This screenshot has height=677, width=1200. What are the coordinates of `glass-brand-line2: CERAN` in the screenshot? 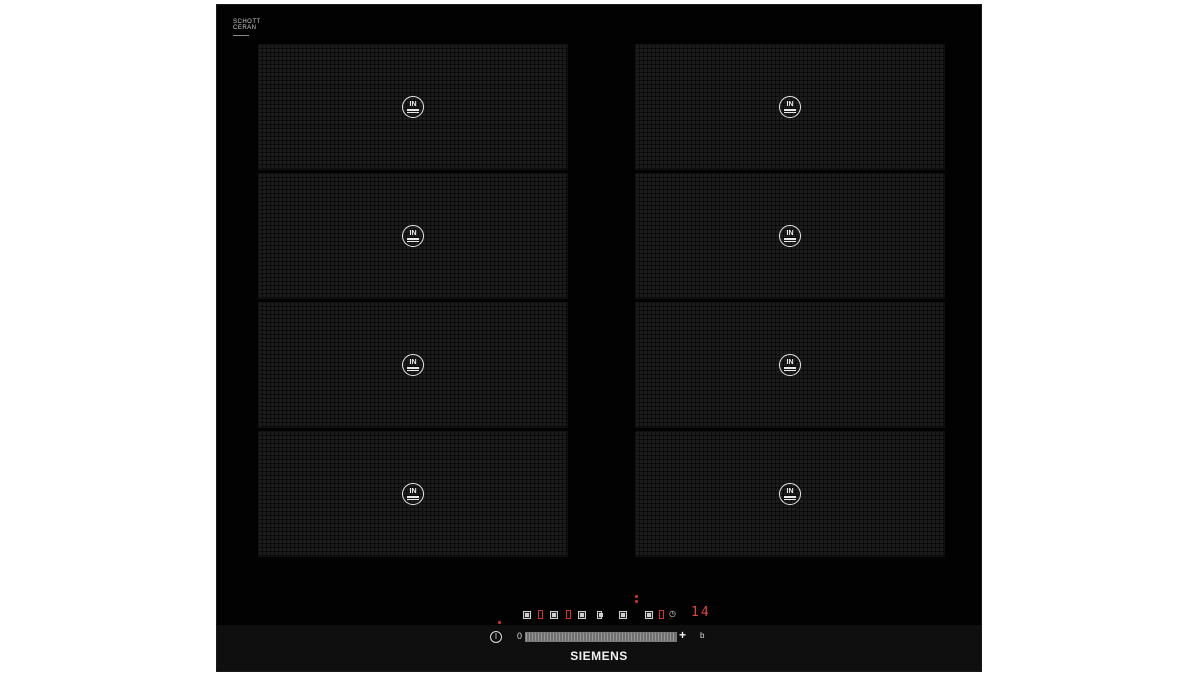 It's located at (245, 28).